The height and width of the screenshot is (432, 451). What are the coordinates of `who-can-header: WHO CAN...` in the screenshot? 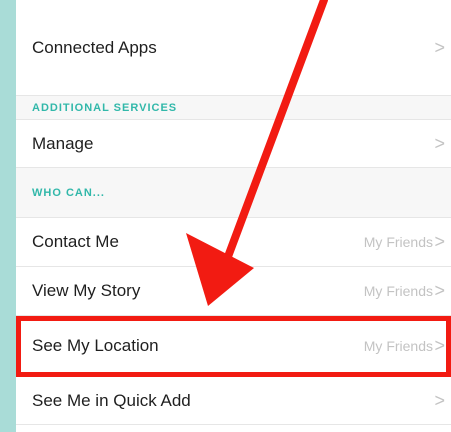 It's located at (233, 193).